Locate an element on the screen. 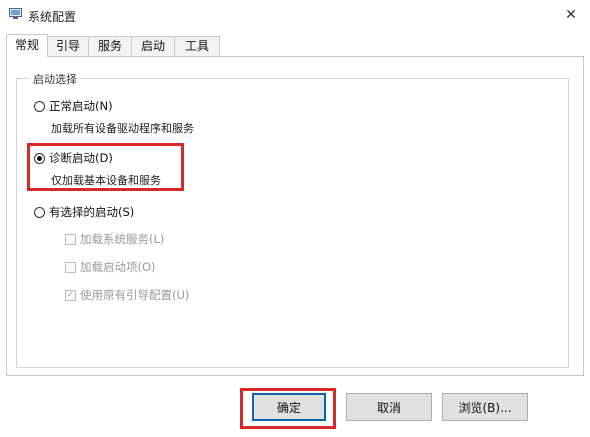 This screenshot has height=437, width=590. selective-startup-radio: 有选择的启动(S) is located at coordinates (84, 212).